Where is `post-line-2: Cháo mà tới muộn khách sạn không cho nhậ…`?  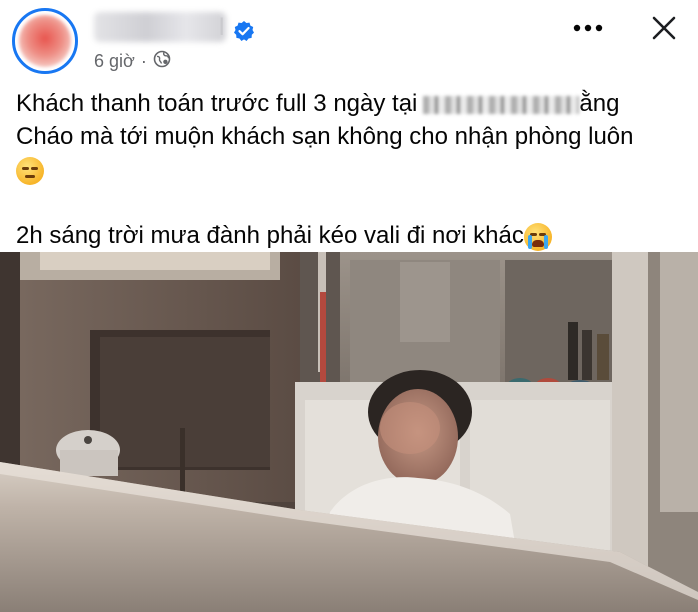 post-line-2: Cháo mà tới muộn khách sạn không cho nhậ… is located at coordinates (325, 136).